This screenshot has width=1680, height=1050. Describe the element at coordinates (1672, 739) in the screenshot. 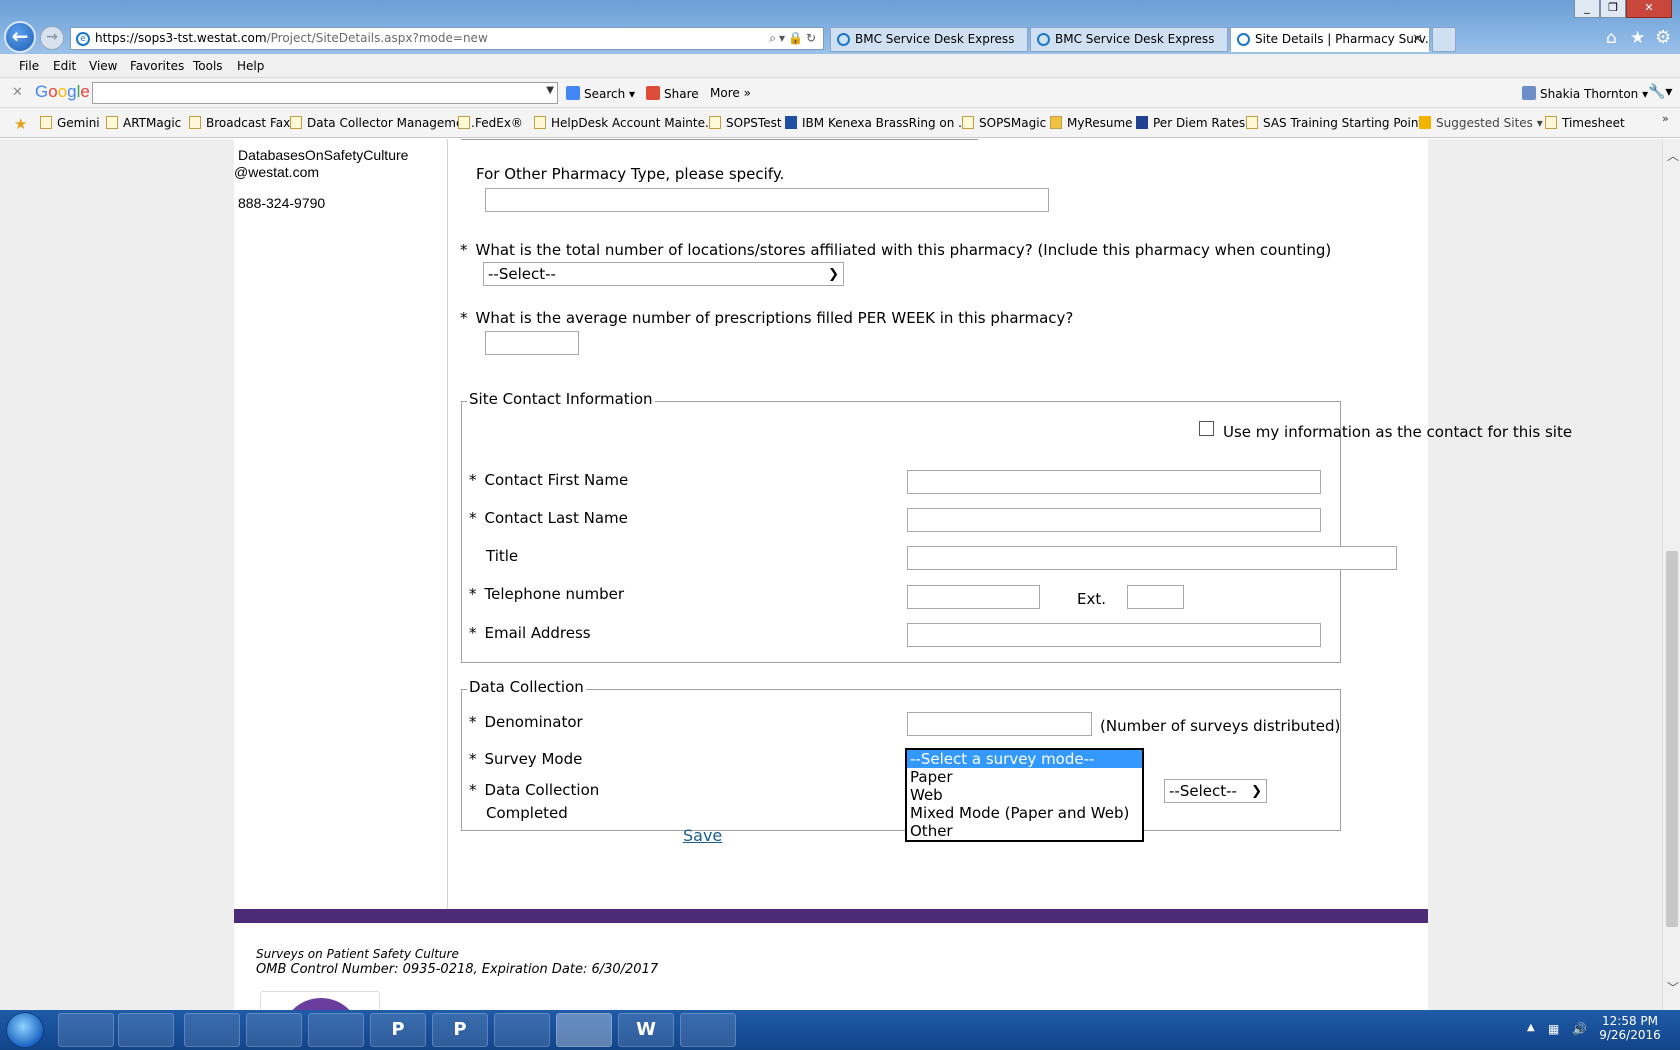

I see `scrollbar-thumb` at that location.